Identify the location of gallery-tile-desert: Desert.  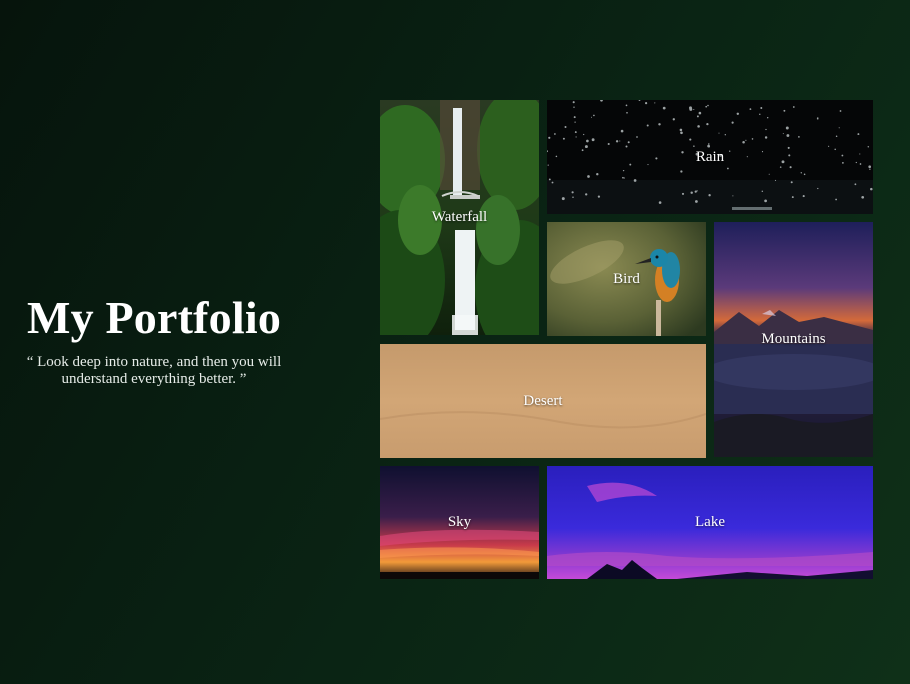
(543, 401).